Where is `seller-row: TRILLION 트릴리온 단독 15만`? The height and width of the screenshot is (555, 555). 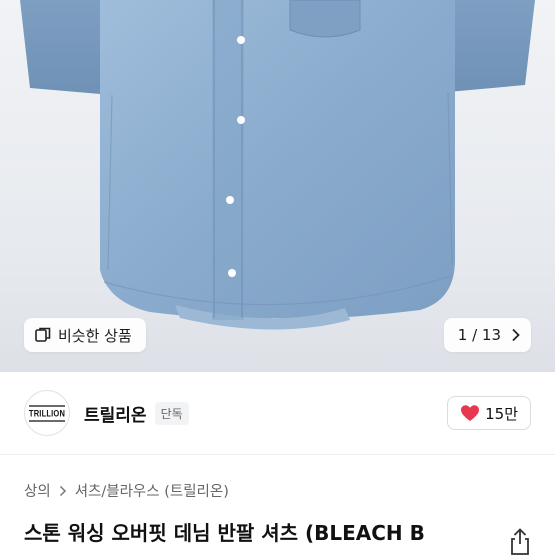 seller-row: TRILLION 트릴리온 단독 15만 is located at coordinates (277, 413).